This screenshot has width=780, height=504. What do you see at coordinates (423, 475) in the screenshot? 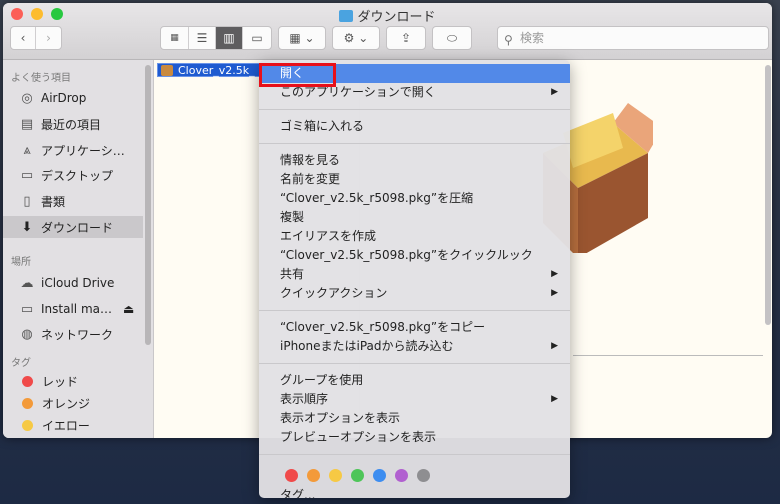
I see `tag-gray-button` at bounding box center [423, 475].